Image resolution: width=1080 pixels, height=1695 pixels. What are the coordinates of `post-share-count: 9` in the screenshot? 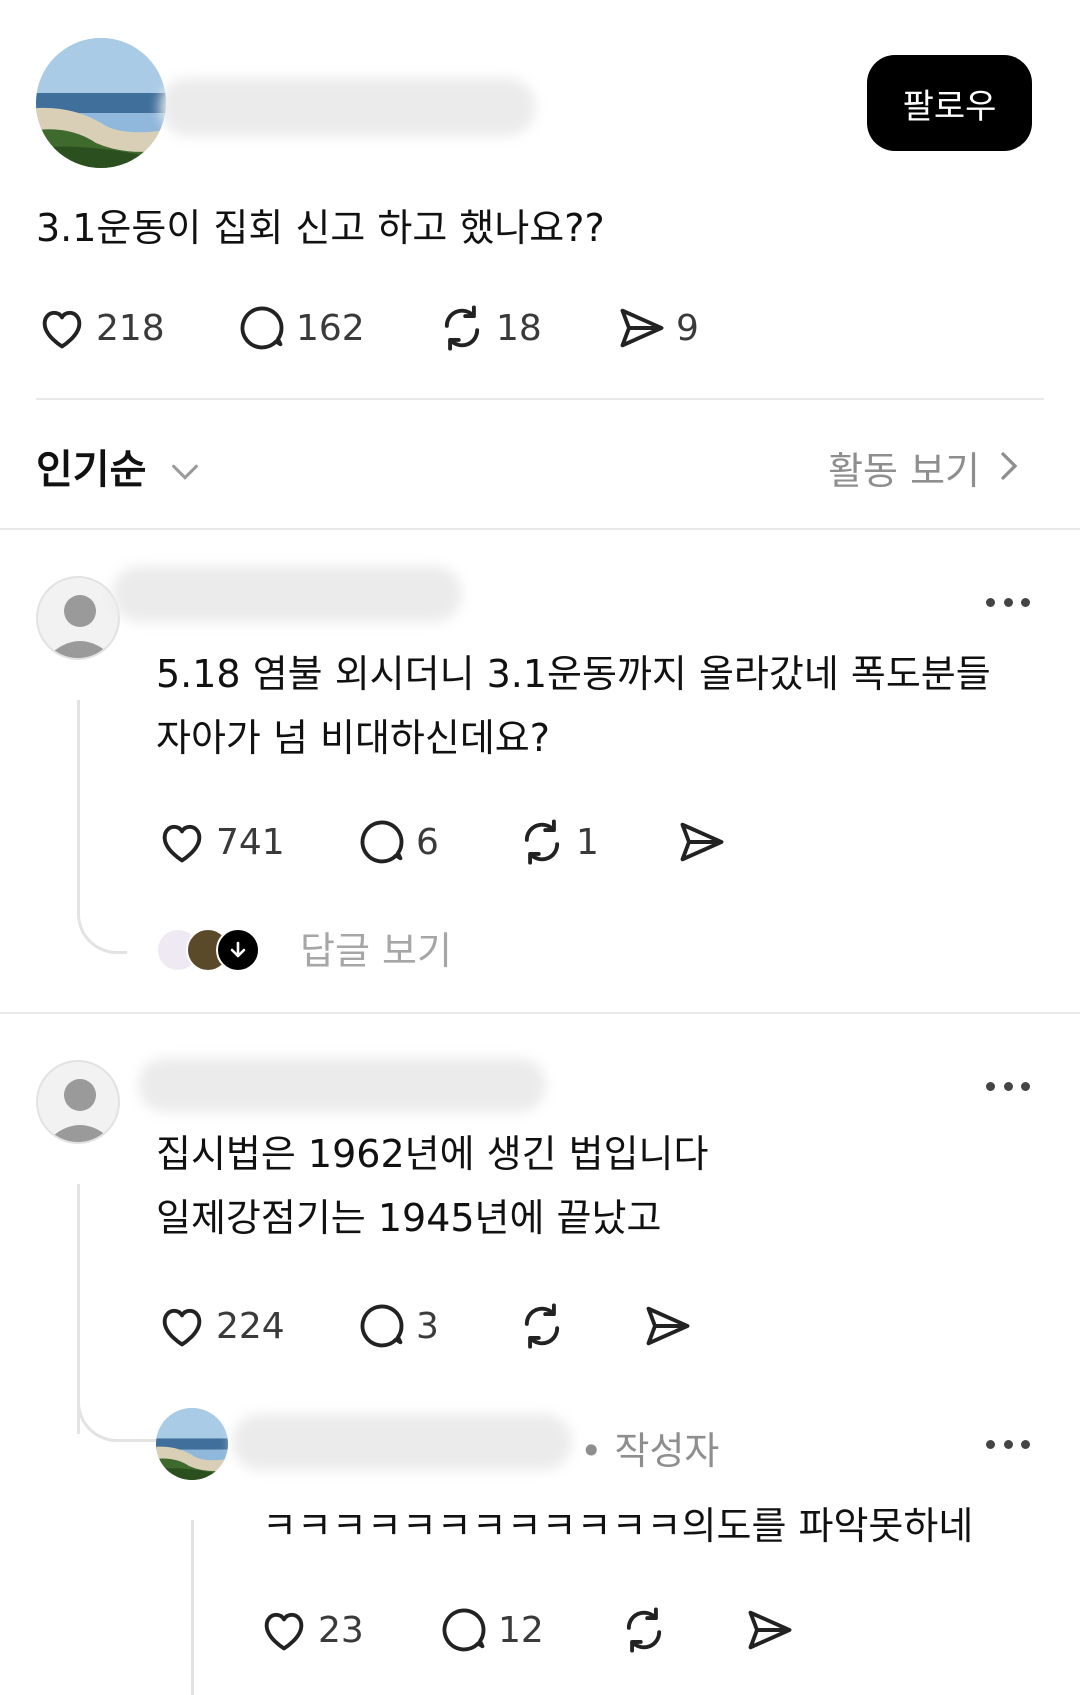 It's located at (687, 328).